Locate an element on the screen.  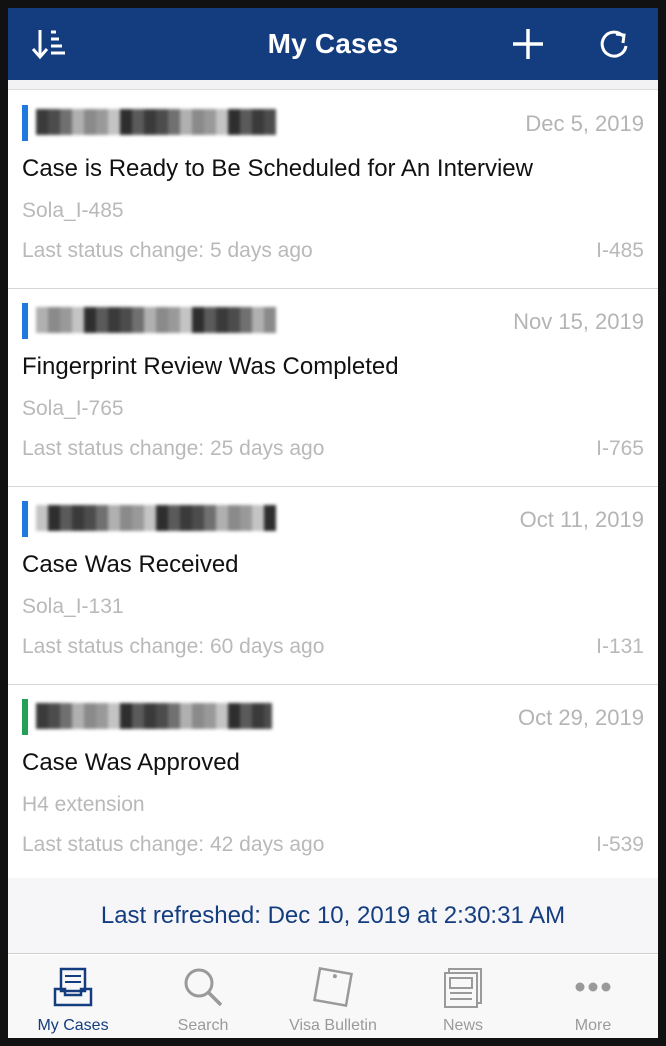
case-last-change: Last status change: 60 days ago is located at coordinates (173, 646).